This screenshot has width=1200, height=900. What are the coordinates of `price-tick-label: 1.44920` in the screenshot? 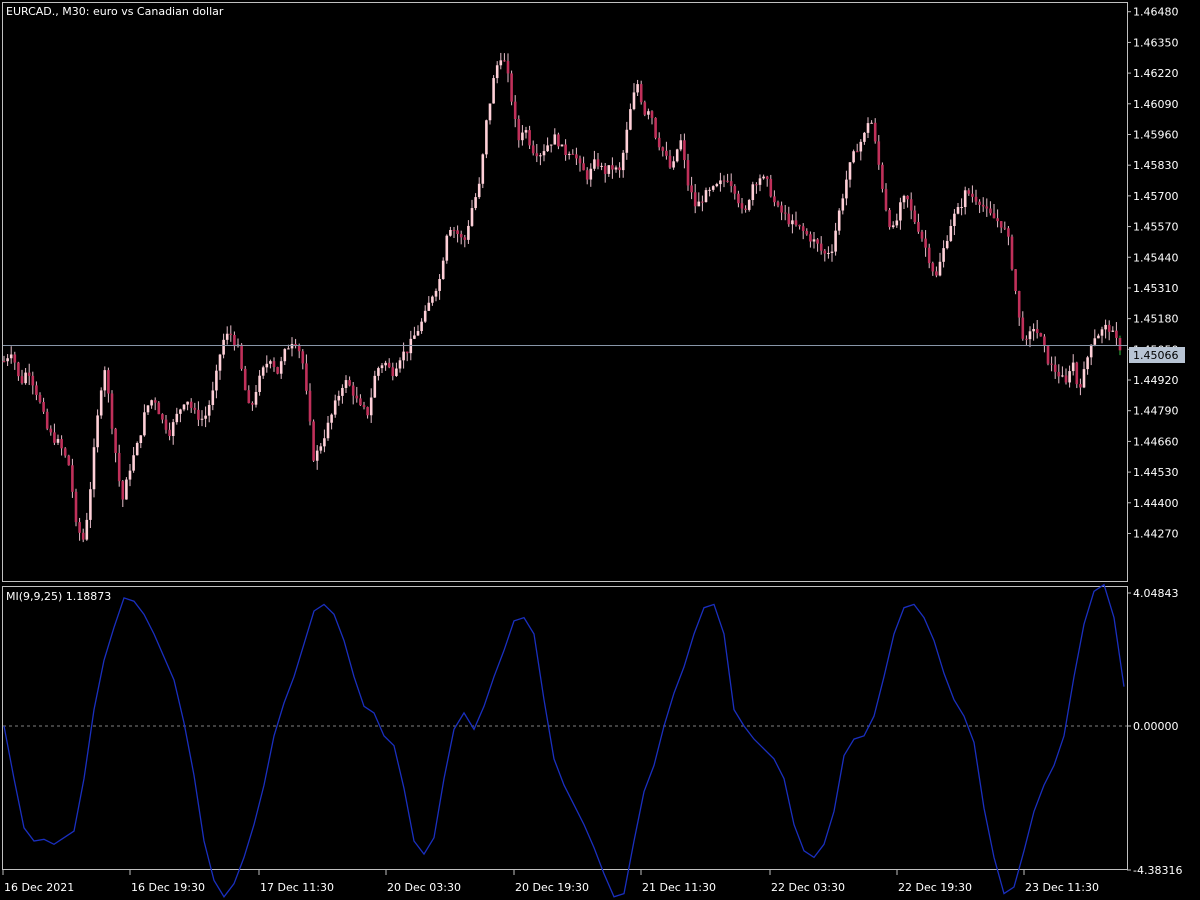 It's located at (1156, 380).